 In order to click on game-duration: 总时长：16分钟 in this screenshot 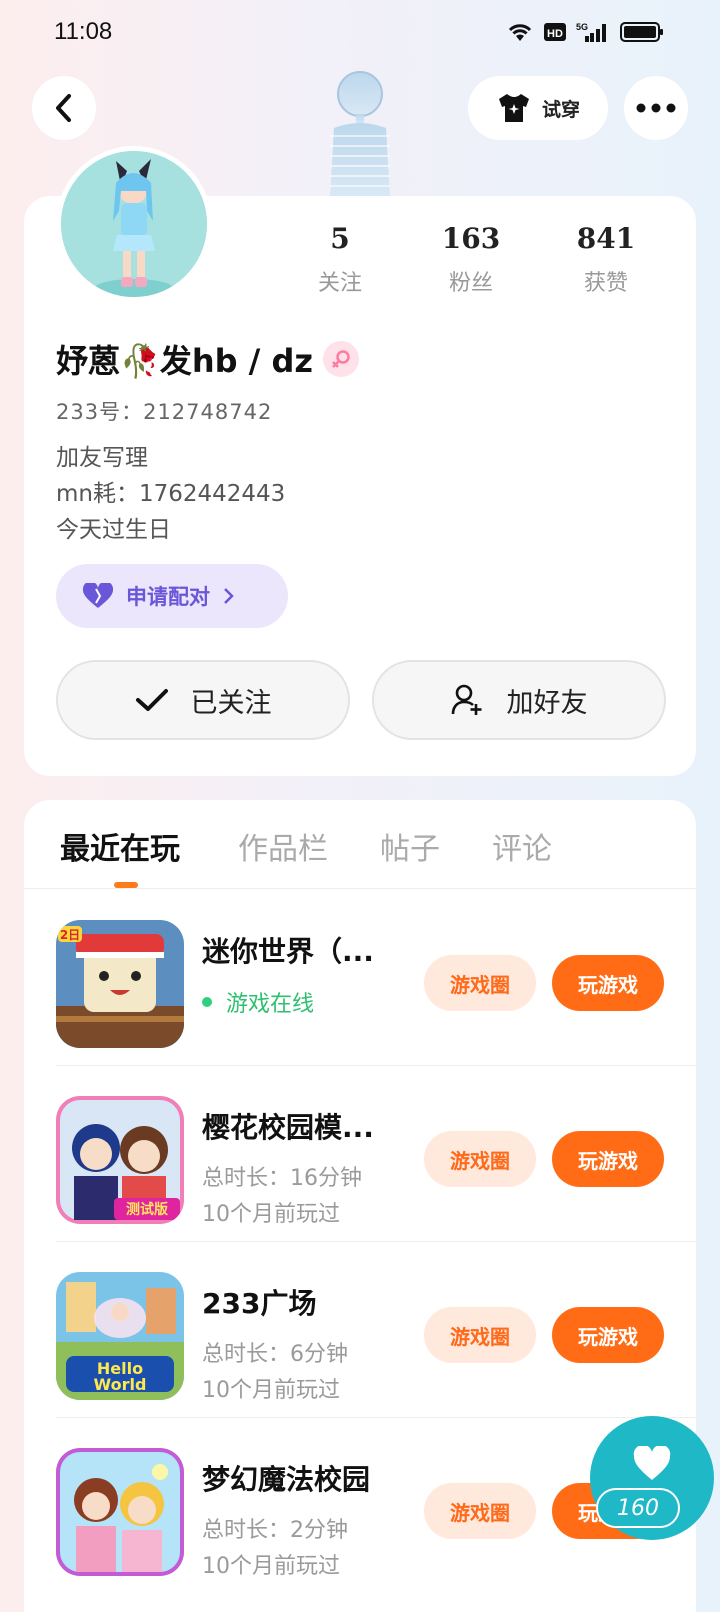, I will do `click(282, 1178)`.